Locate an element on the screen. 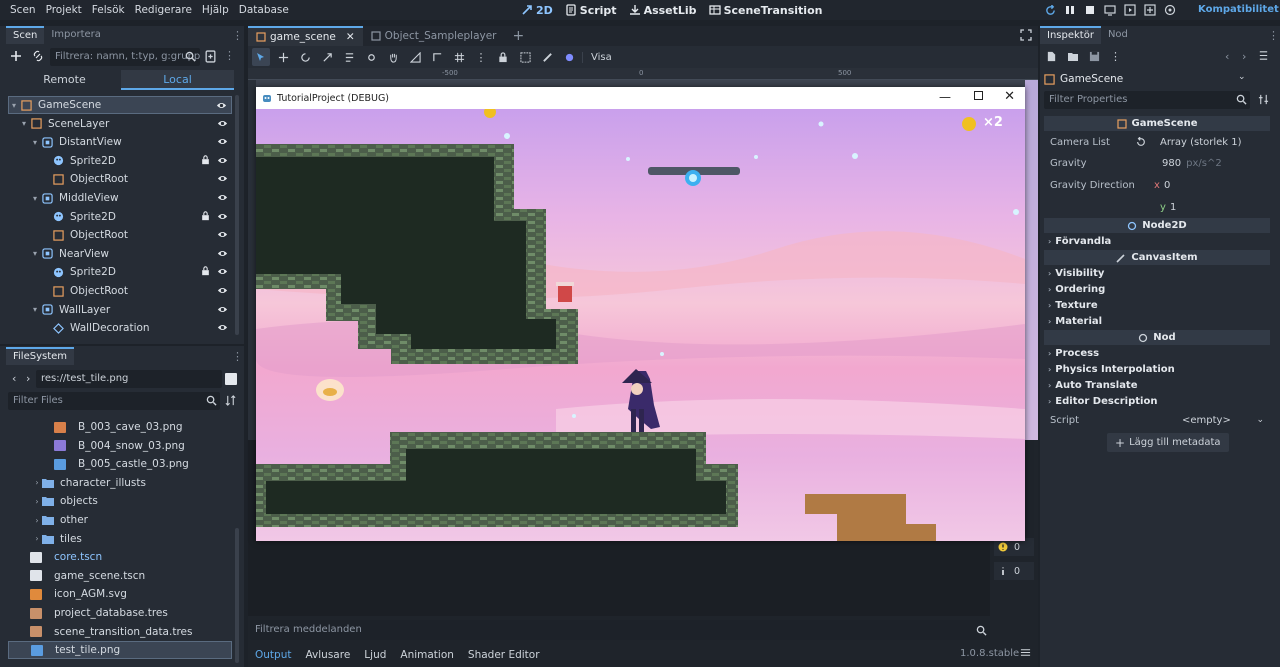  split-view-icon is located at coordinates (231, 379).